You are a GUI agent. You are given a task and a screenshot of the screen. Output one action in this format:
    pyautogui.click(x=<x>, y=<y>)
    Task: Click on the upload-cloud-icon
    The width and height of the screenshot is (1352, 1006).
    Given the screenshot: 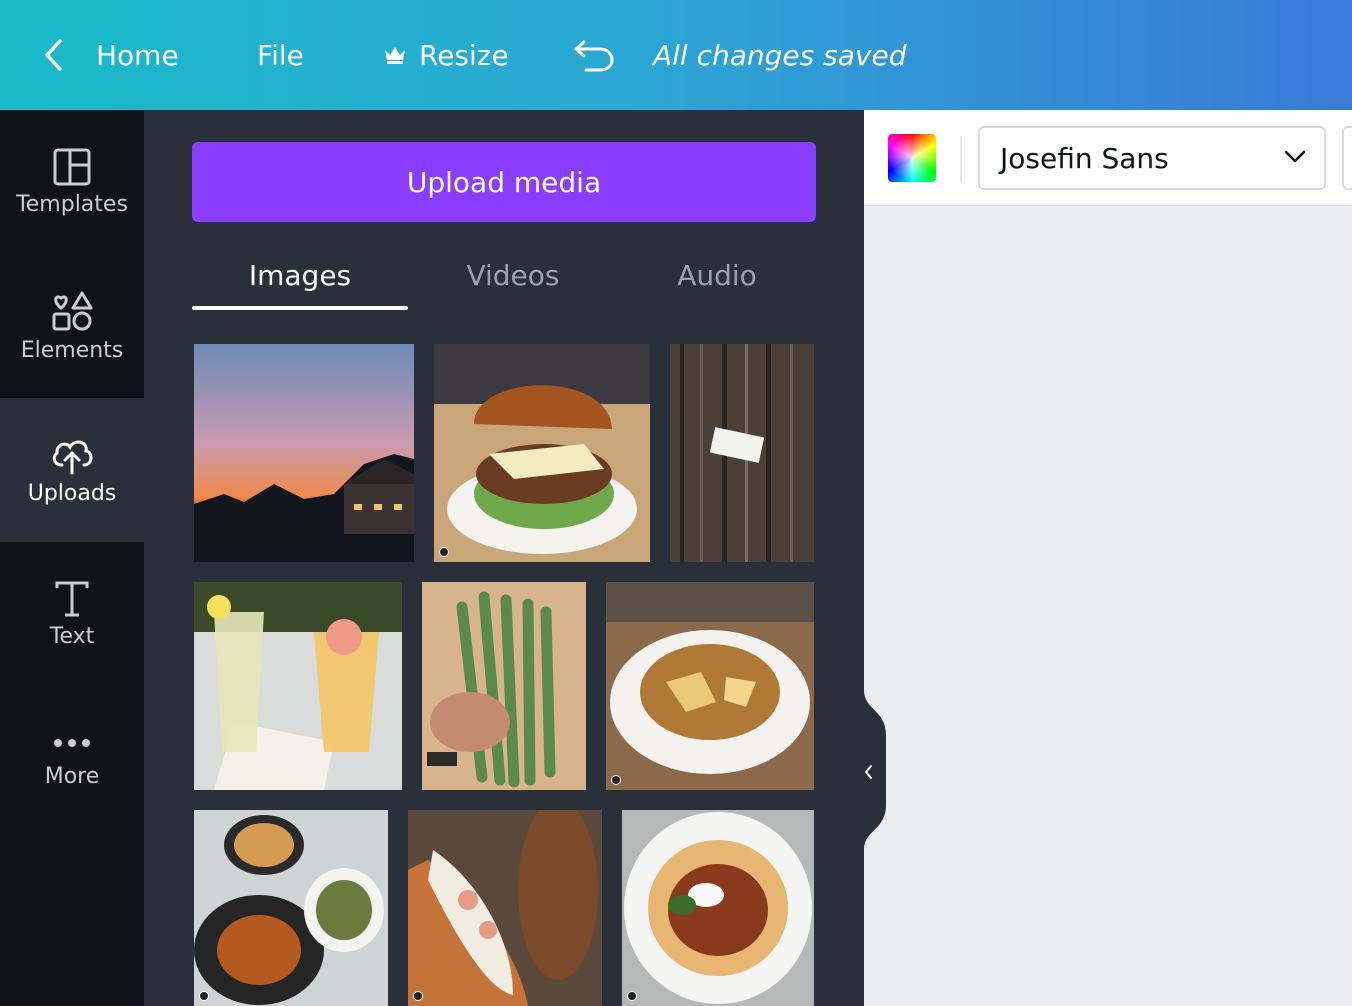 What is the action you would take?
    pyautogui.click(x=72, y=457)
    